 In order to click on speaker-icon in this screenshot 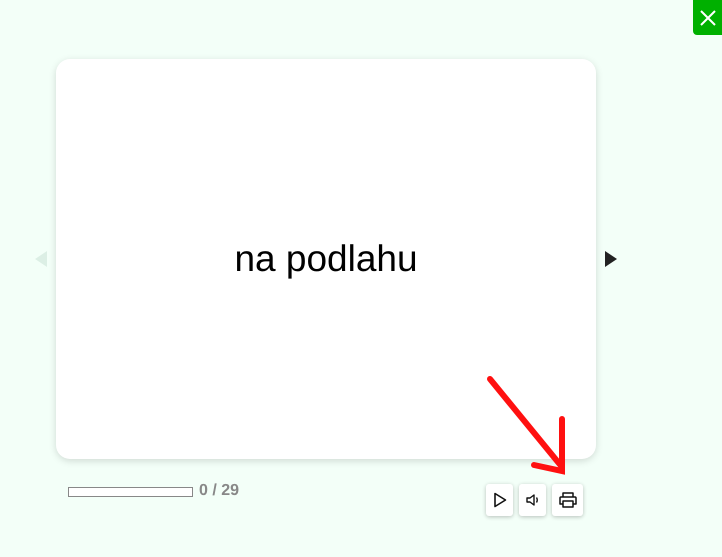, I will do `click(532, 500)`.